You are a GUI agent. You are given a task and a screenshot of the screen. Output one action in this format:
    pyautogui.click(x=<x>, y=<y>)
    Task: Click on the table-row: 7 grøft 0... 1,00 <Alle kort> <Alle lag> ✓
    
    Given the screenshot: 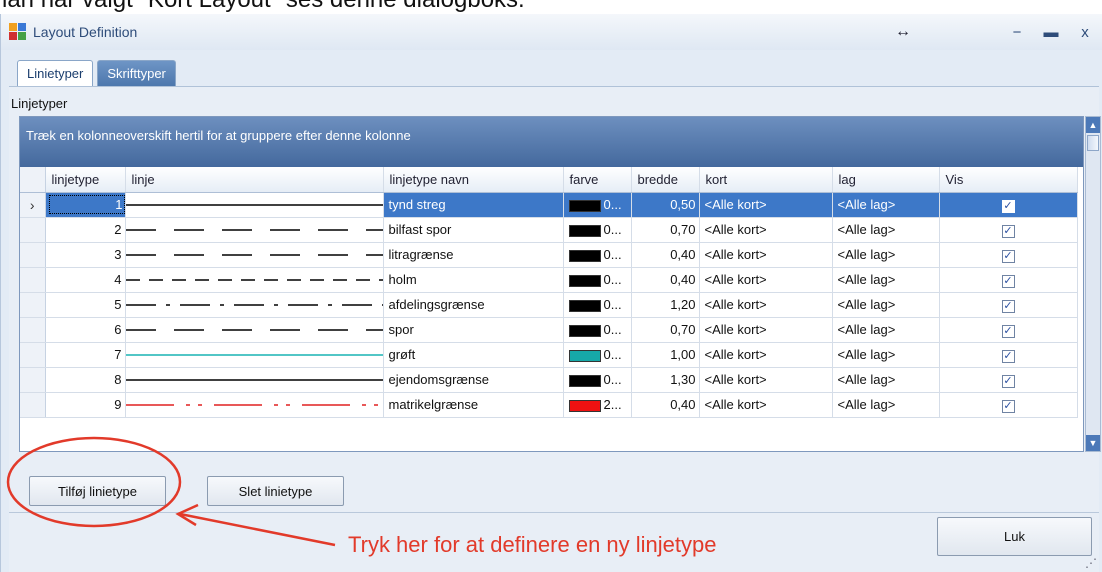 What is the action you would take?
    pyautogui.click(x=549, y=355)
    